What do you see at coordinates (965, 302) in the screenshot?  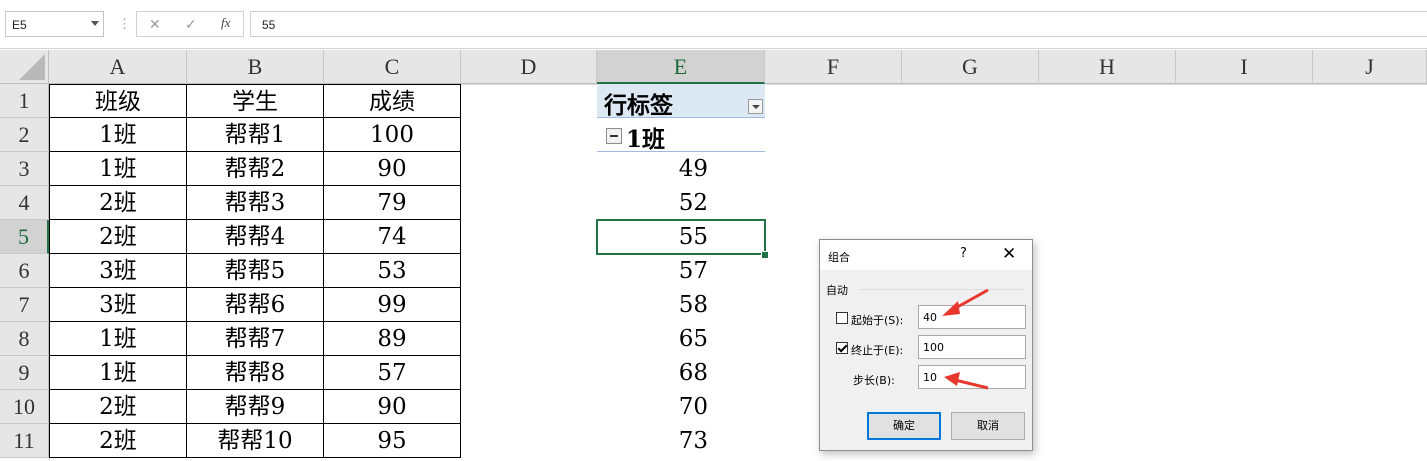 I see `annotation-arrow-start` at bounding box center [965, 302].